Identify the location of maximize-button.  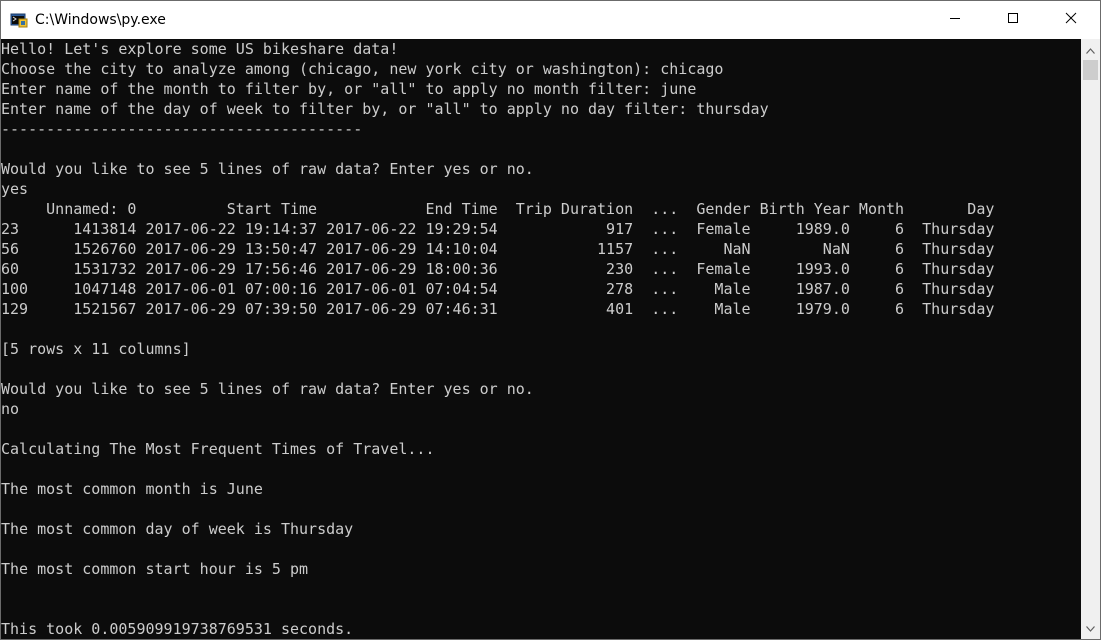
(1013, 20).